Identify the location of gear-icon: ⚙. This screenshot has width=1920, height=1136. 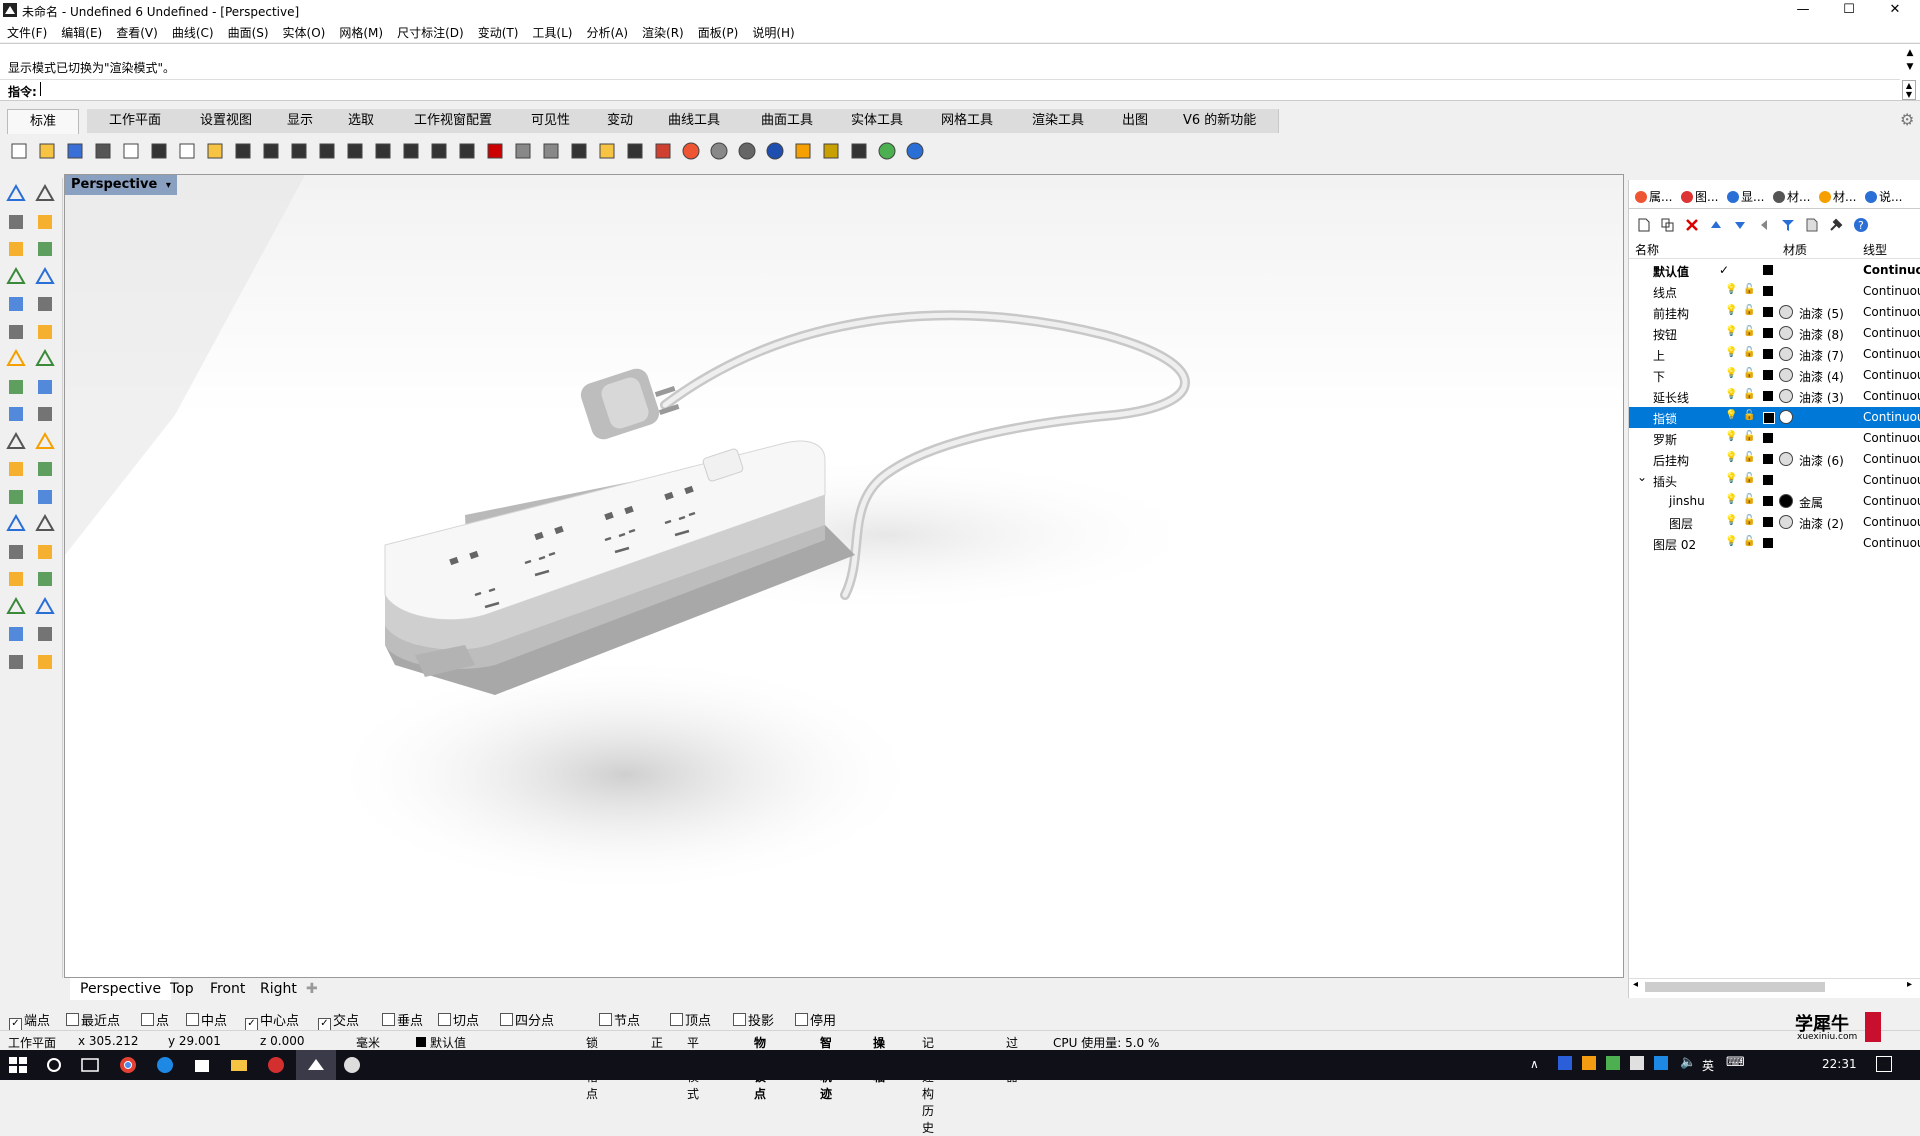
(1907, 119).